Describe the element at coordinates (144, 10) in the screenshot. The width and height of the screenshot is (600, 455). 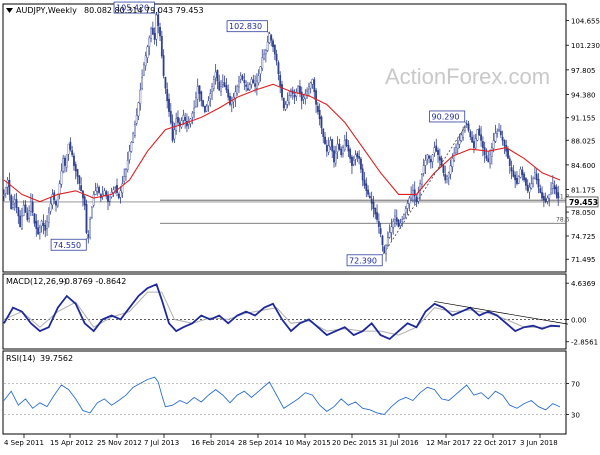
I see `ohlc-values: 80.082 80.314 79.043 79.453` at that location.